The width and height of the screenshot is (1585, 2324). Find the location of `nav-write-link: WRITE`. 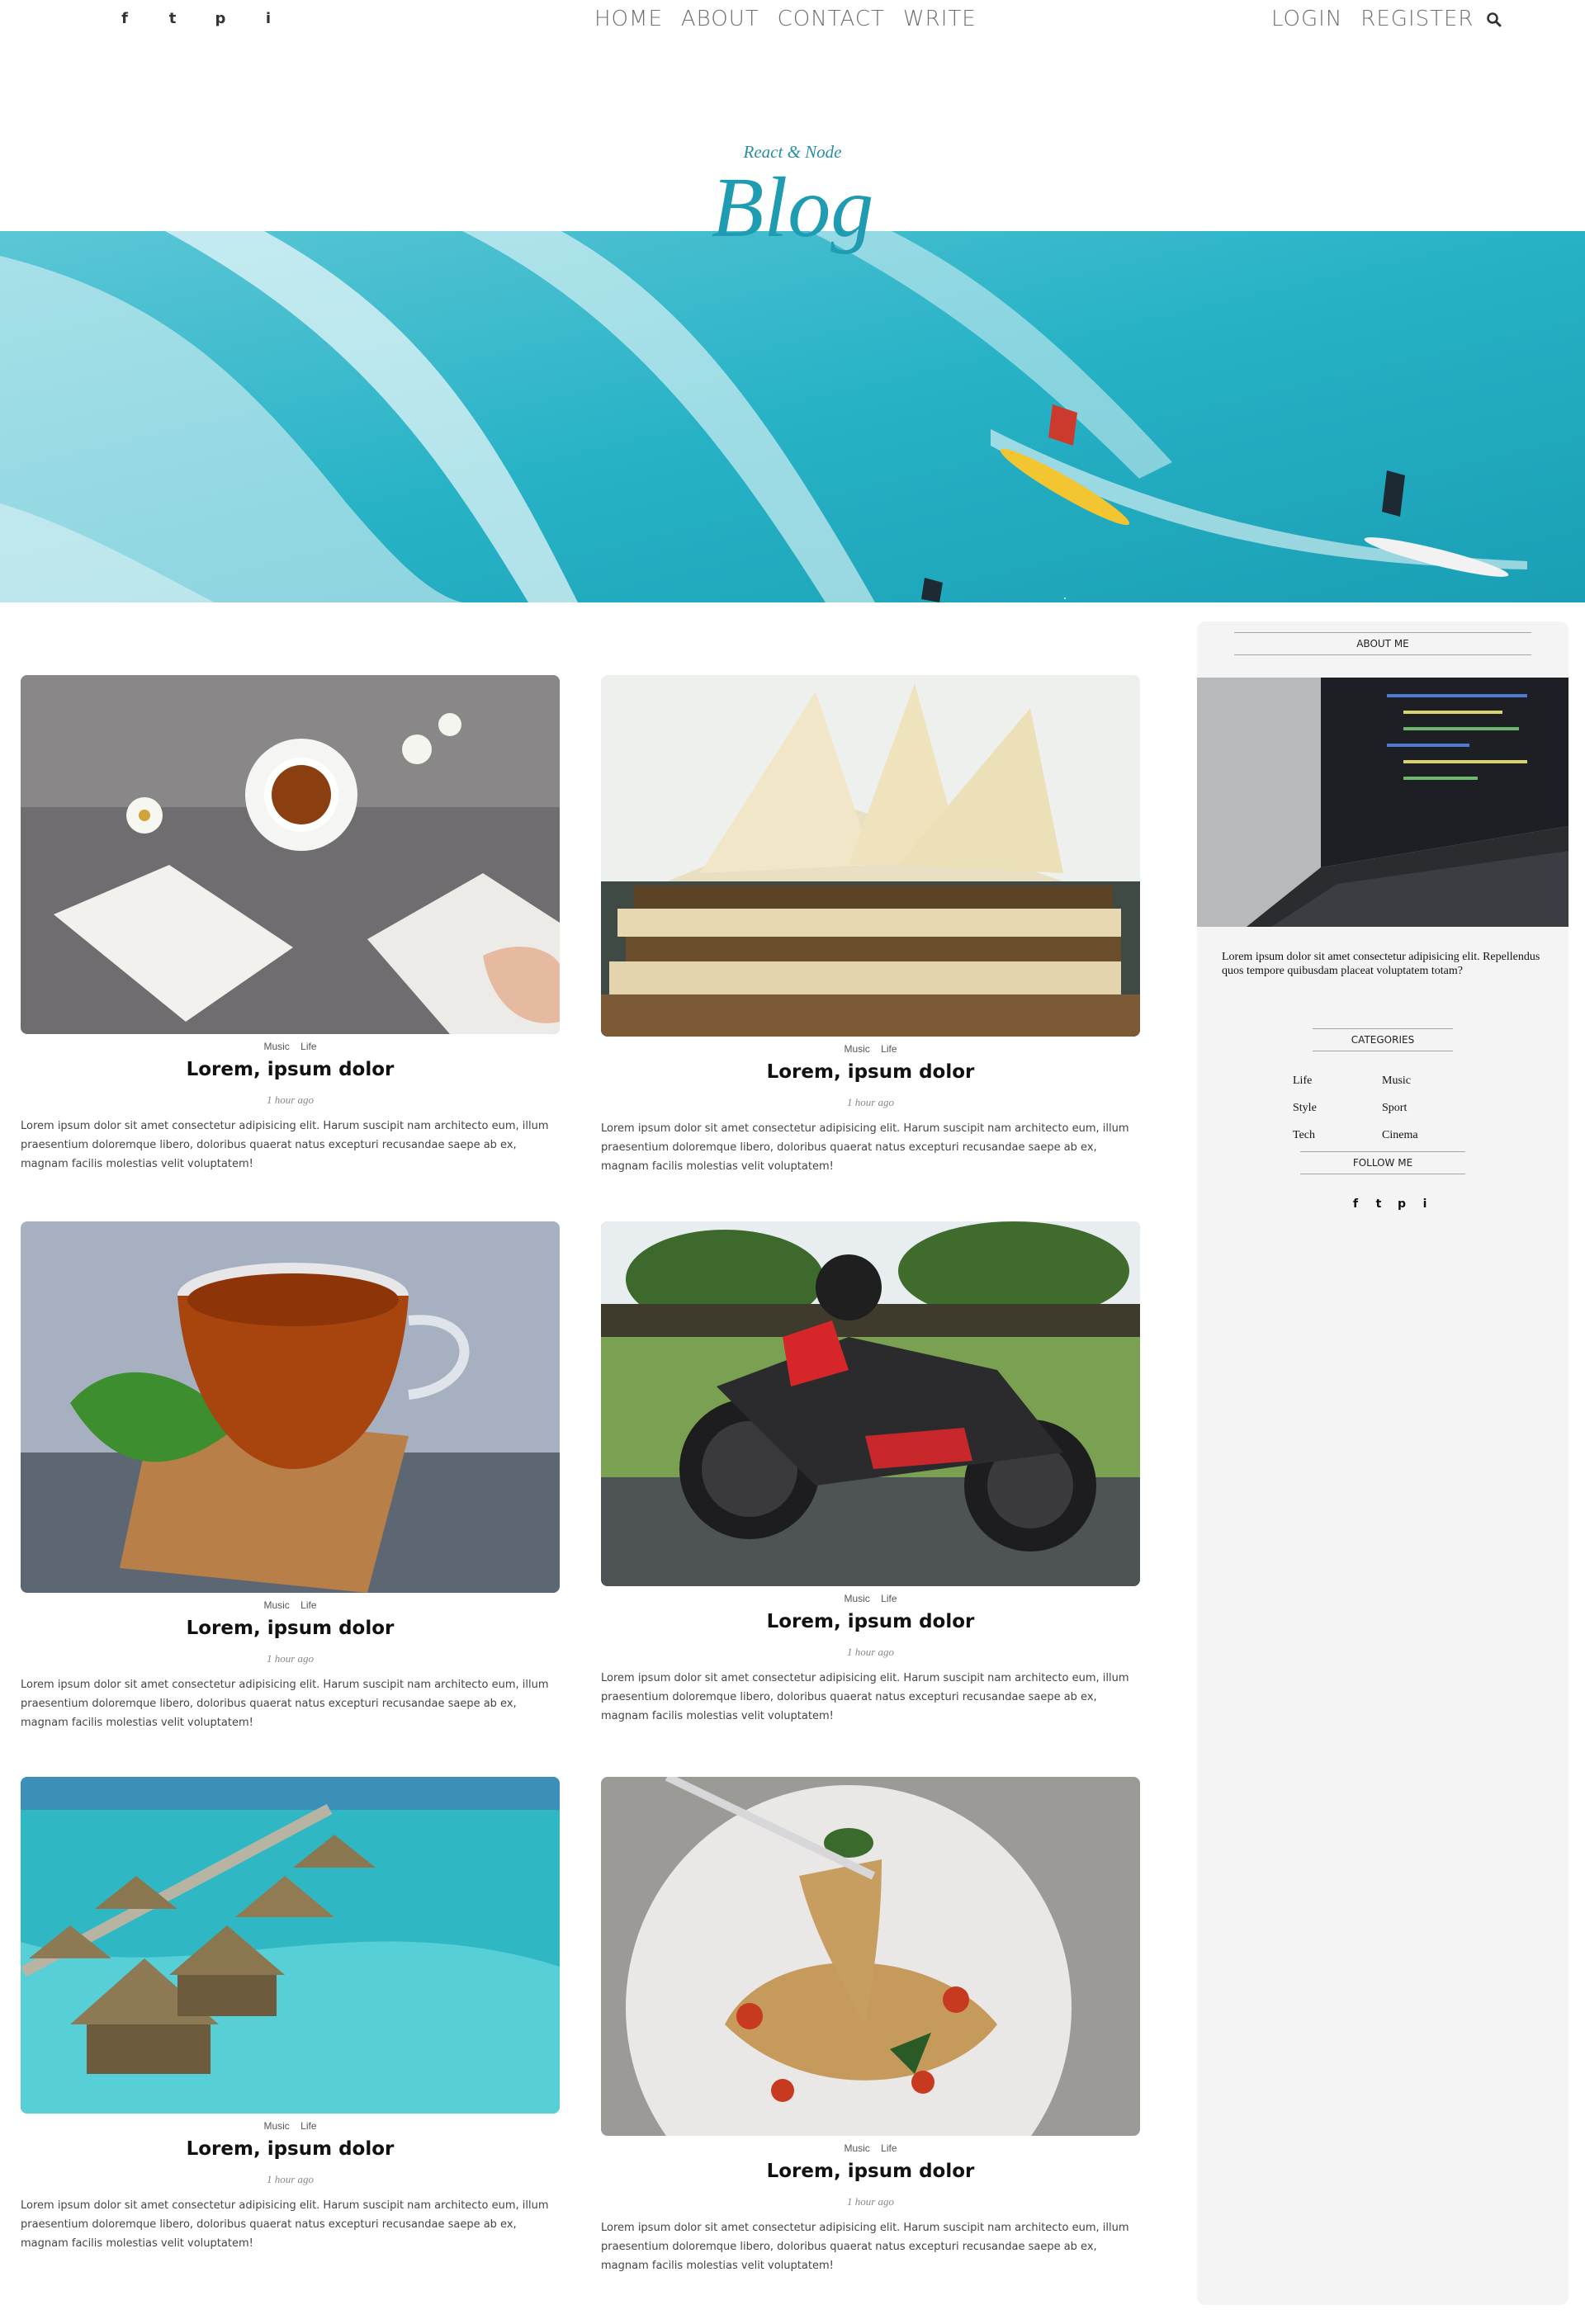

nav-write-link: WRITE is located at coordinates (940, 19).